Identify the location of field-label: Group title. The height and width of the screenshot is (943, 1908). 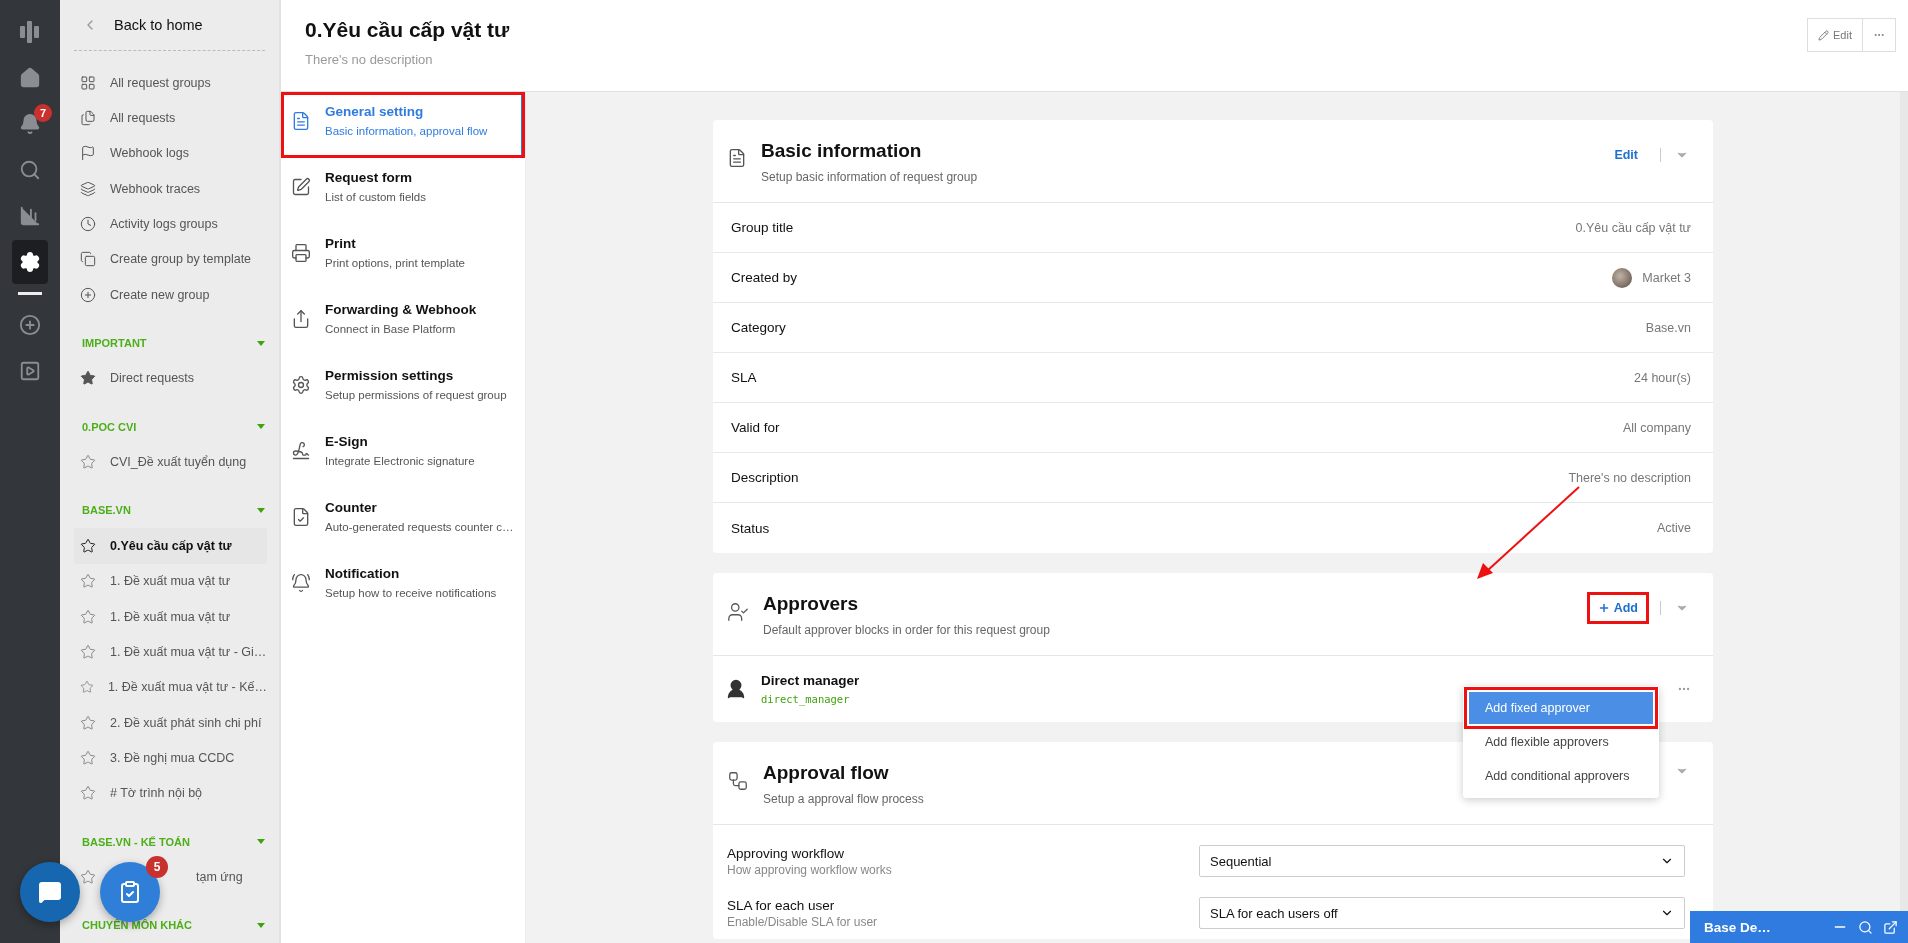
(762, 227).